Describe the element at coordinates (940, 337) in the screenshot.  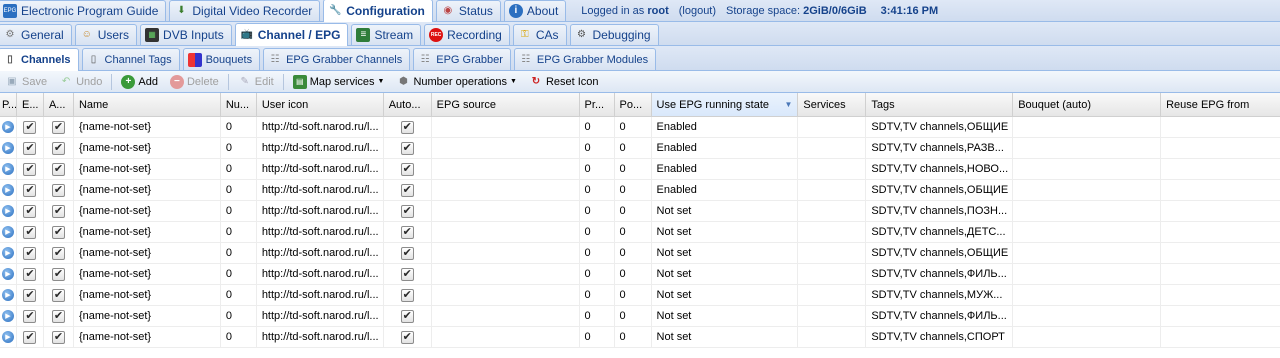
I see `cell-tags: SDTV,TV channels,СПОРТ` at that location.